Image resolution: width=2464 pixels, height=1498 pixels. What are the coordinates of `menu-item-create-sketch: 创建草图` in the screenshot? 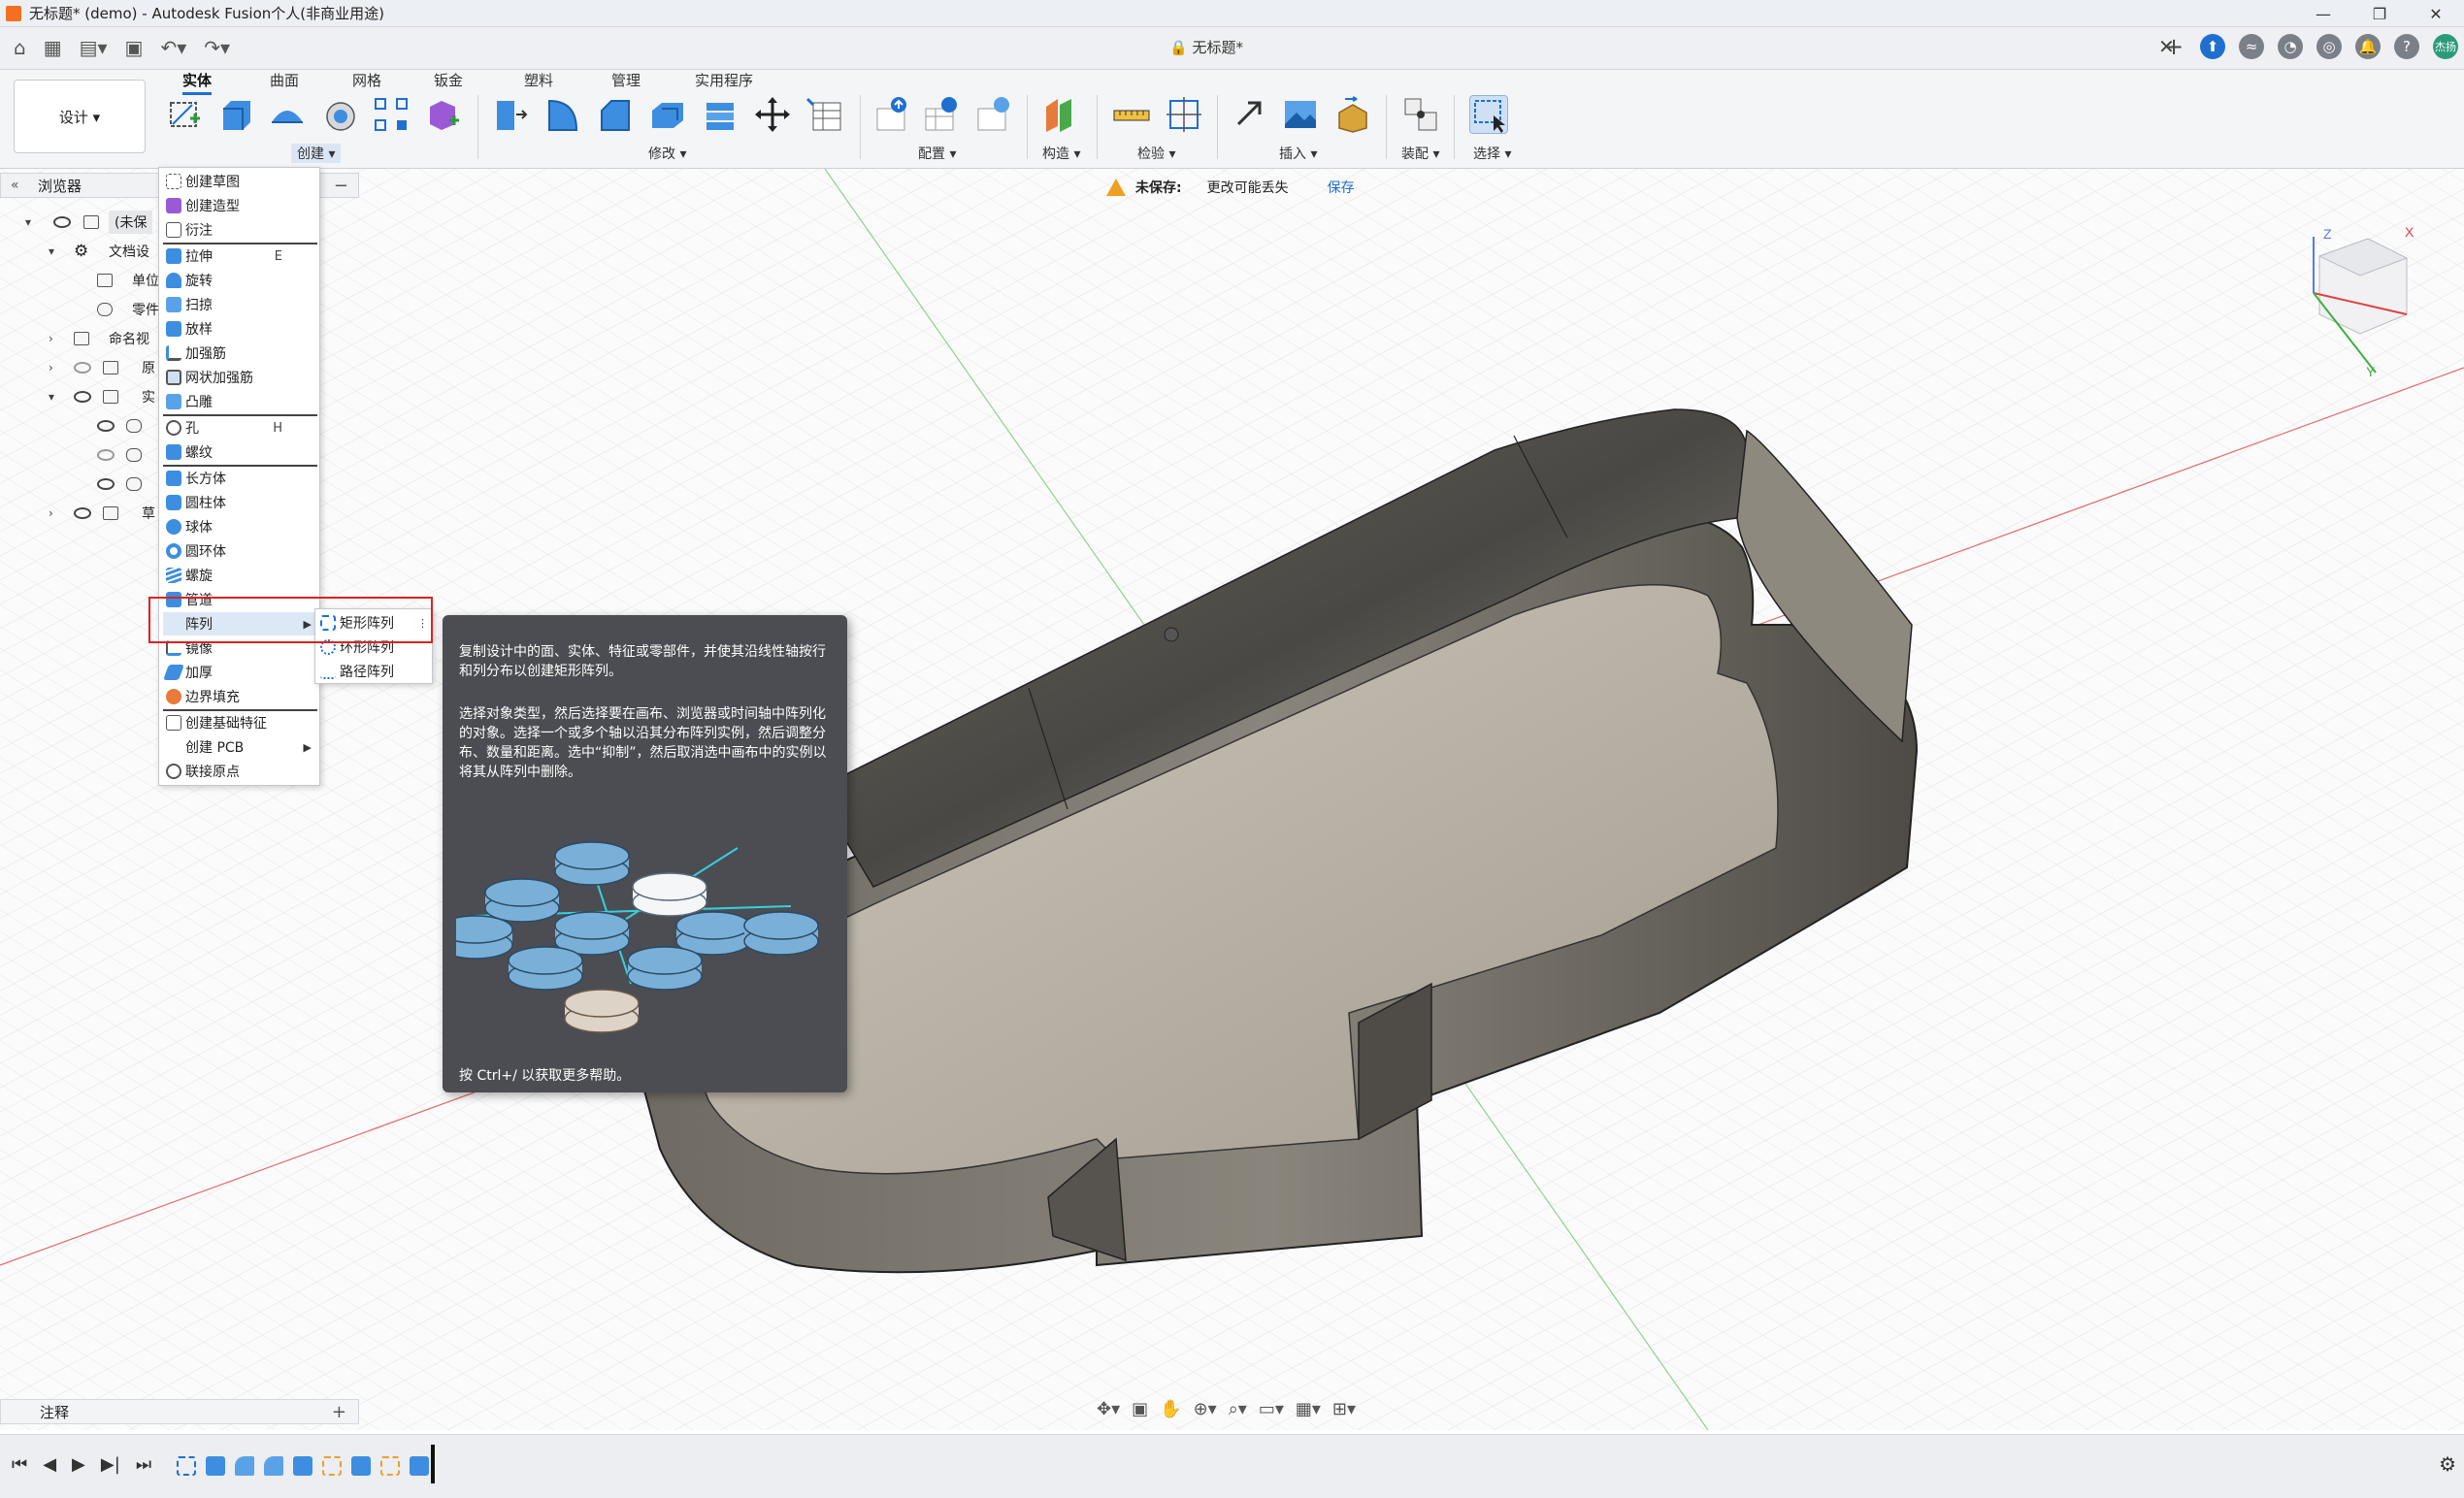 It's located at (240, 181).